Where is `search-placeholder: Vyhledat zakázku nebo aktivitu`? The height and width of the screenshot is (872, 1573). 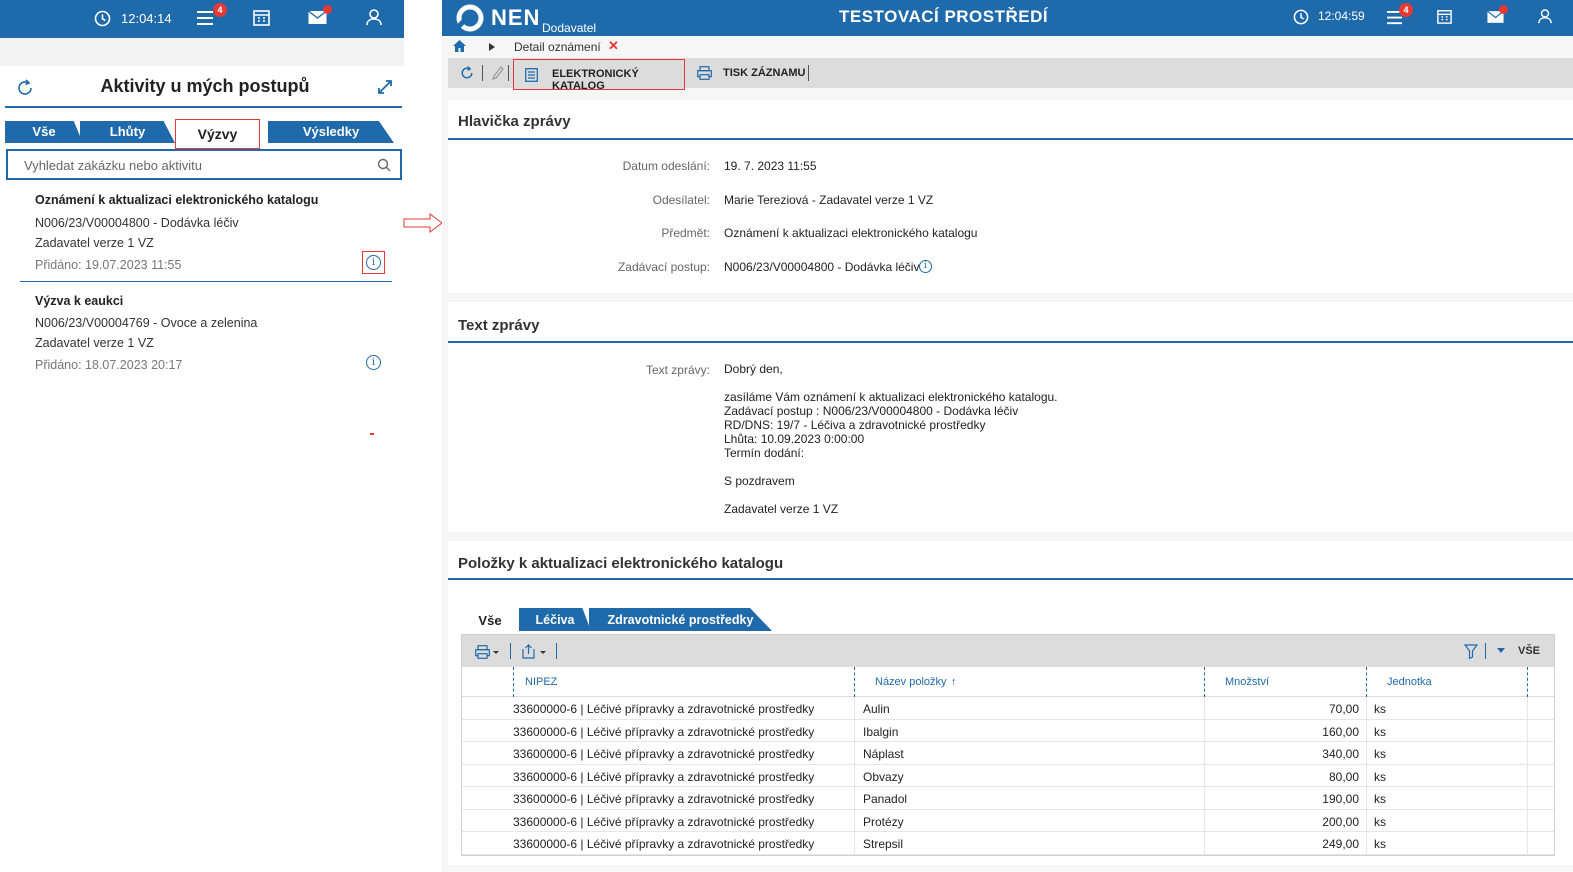
search-placeholder: Vyhledat zakázku nebo aktivitu is located at coordinates (113, 165).